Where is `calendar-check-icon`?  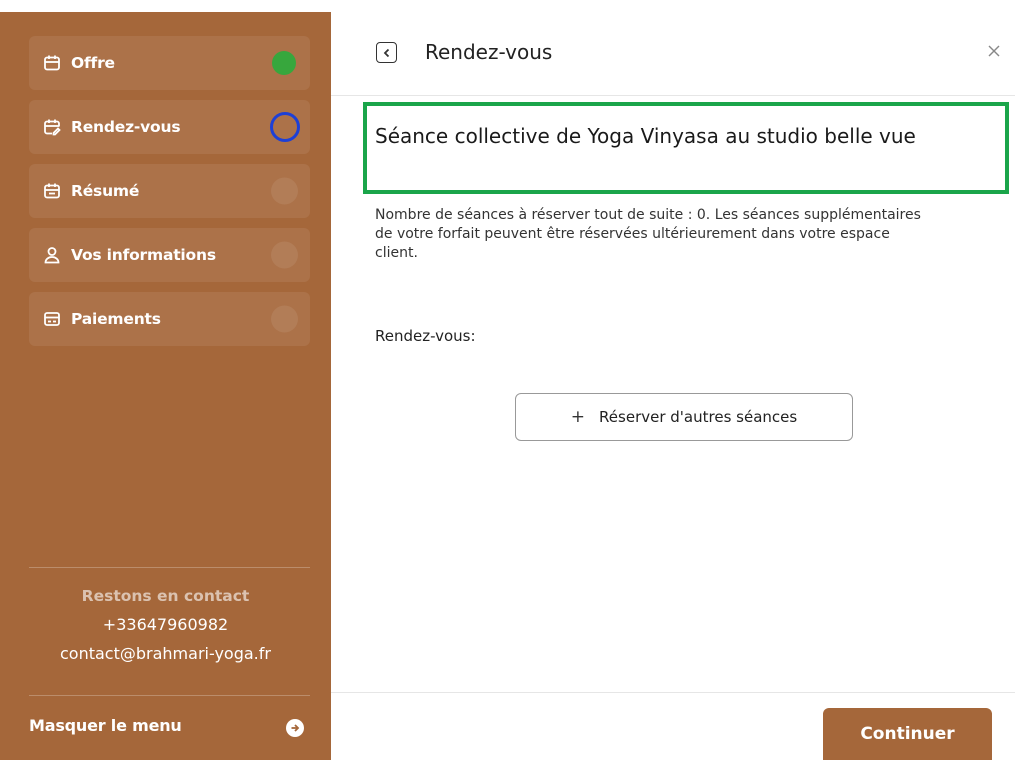
calendar-check-icon is located at coordinates (52, 191).